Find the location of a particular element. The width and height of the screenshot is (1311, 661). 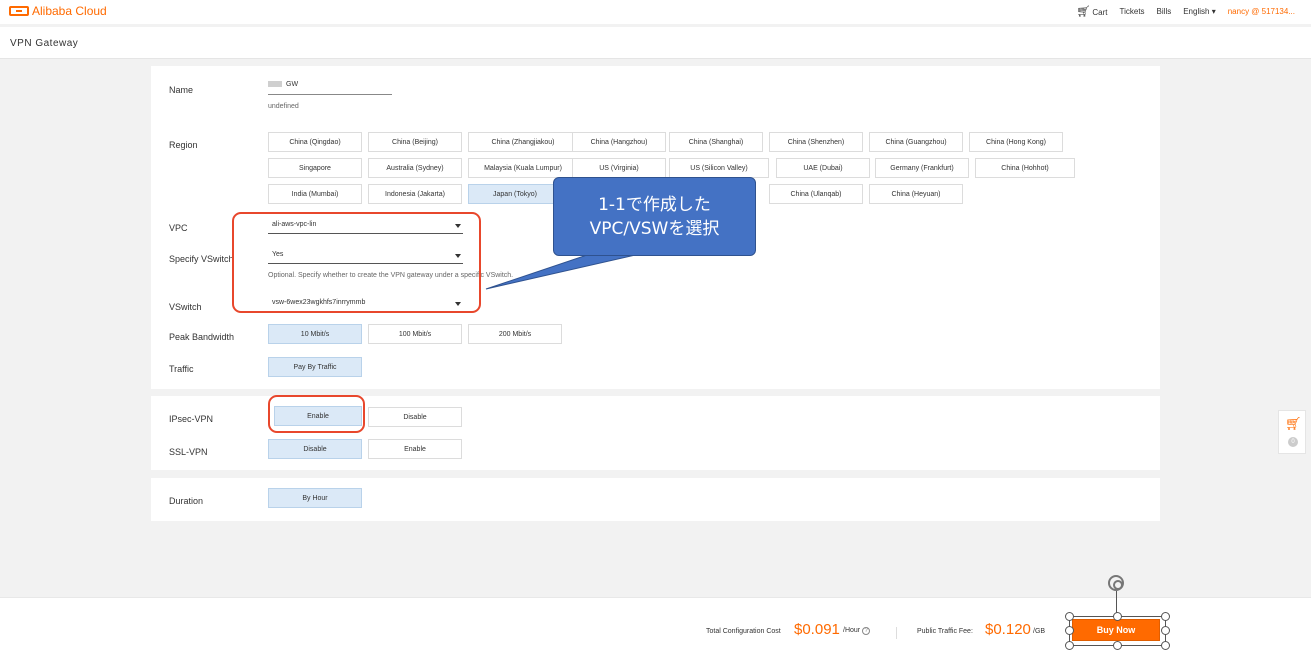

cart-link: 🛒︎ Cart is located at coordinates (1091, 11).